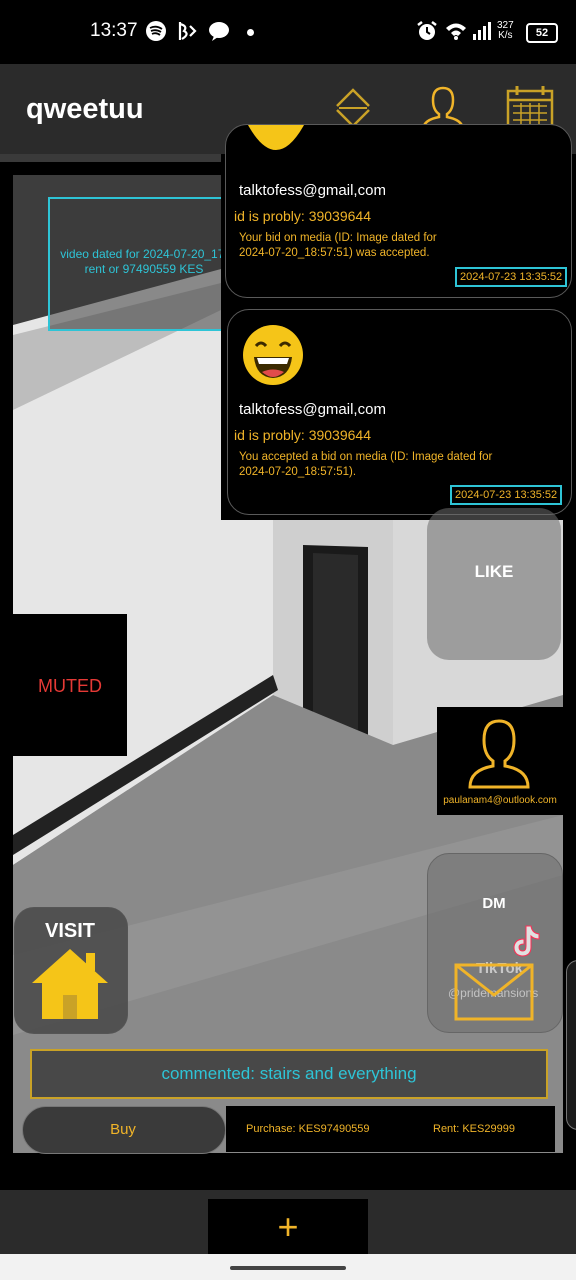 The width and height of the screenshot is (576, 1280). I want to click on app-title: qweetuu, so click(85, 109).